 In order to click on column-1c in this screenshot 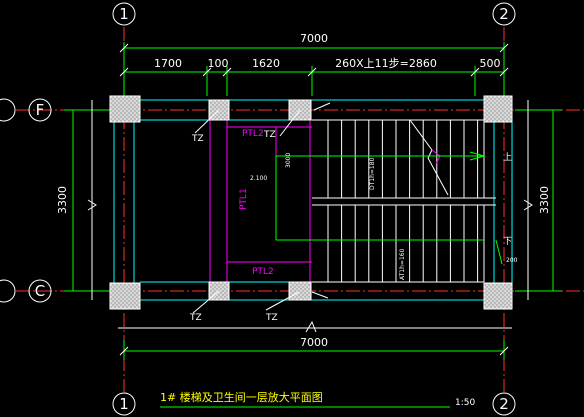, I will do `click(125, 296)`.